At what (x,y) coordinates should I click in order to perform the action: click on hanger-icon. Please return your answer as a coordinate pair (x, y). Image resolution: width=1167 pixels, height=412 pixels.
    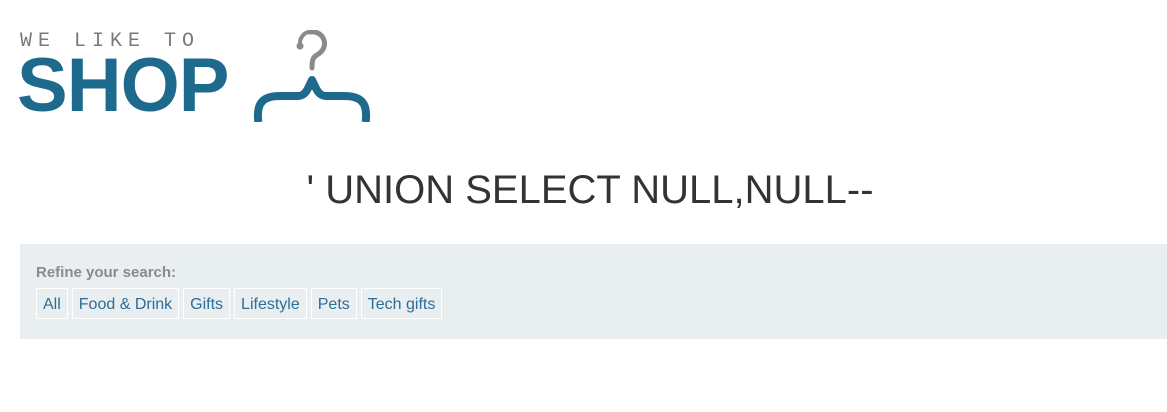
    Looking at the image, I should click on (312, 76).